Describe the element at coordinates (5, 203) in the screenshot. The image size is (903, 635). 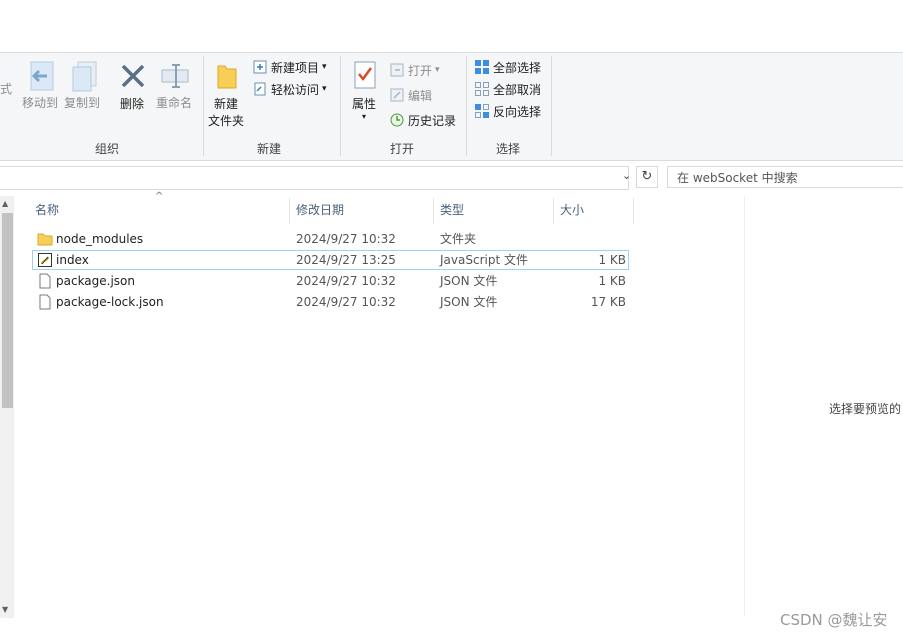
I see `scroll-up-icon: ▲` at that location.